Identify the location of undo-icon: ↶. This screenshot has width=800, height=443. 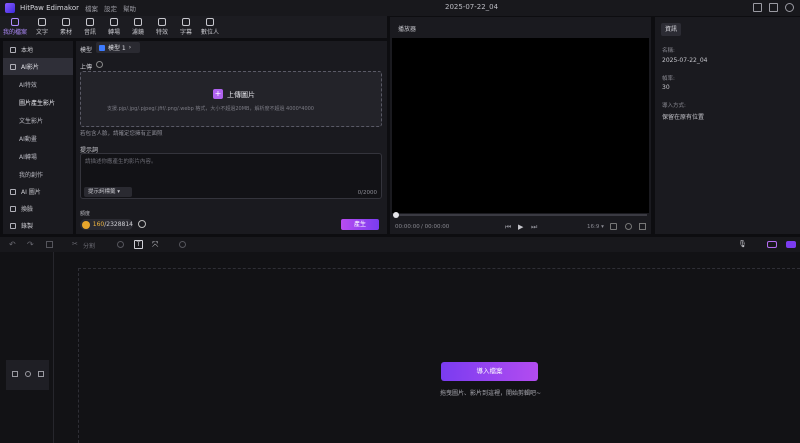
(12, 244).